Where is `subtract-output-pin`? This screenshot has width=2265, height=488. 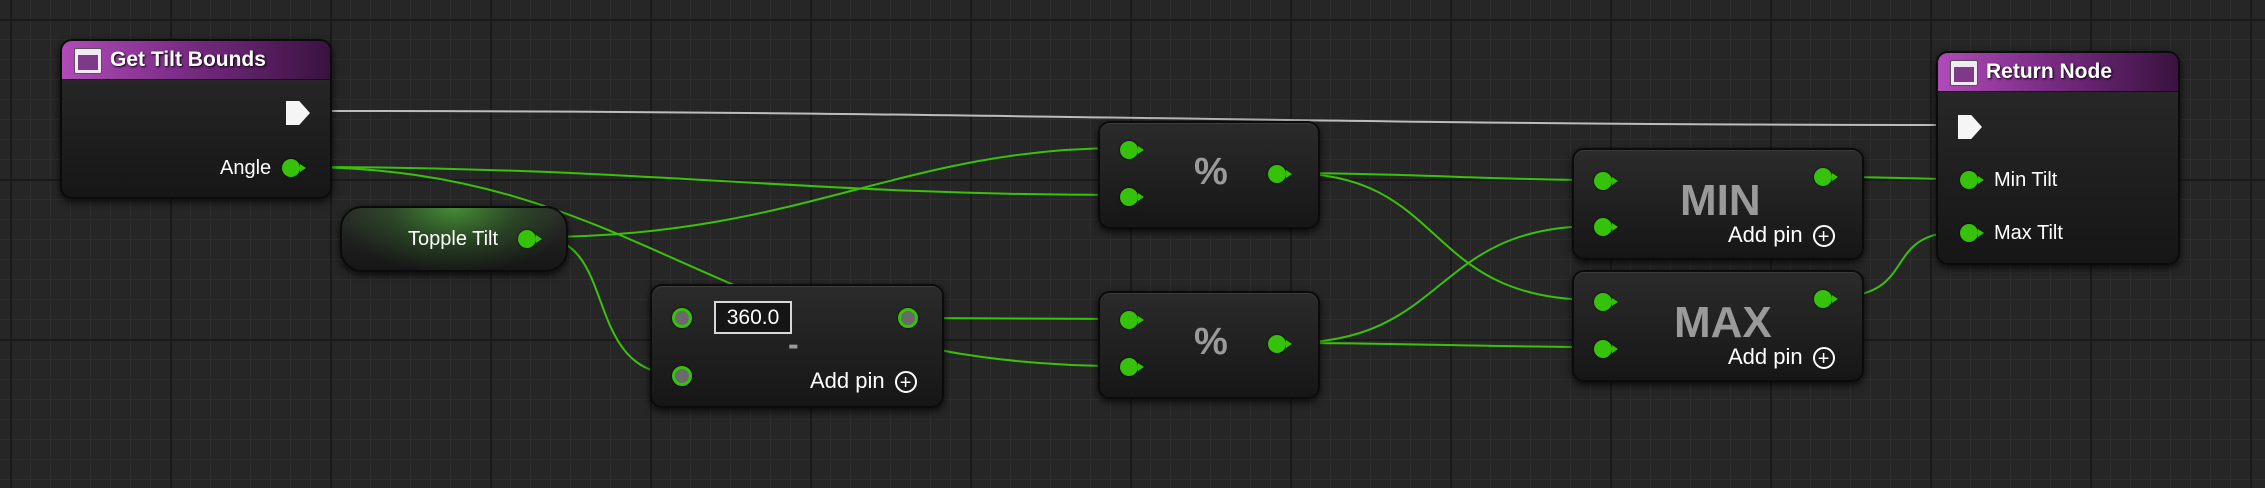
subtract-output-pin is located at coordinates (908, 318).